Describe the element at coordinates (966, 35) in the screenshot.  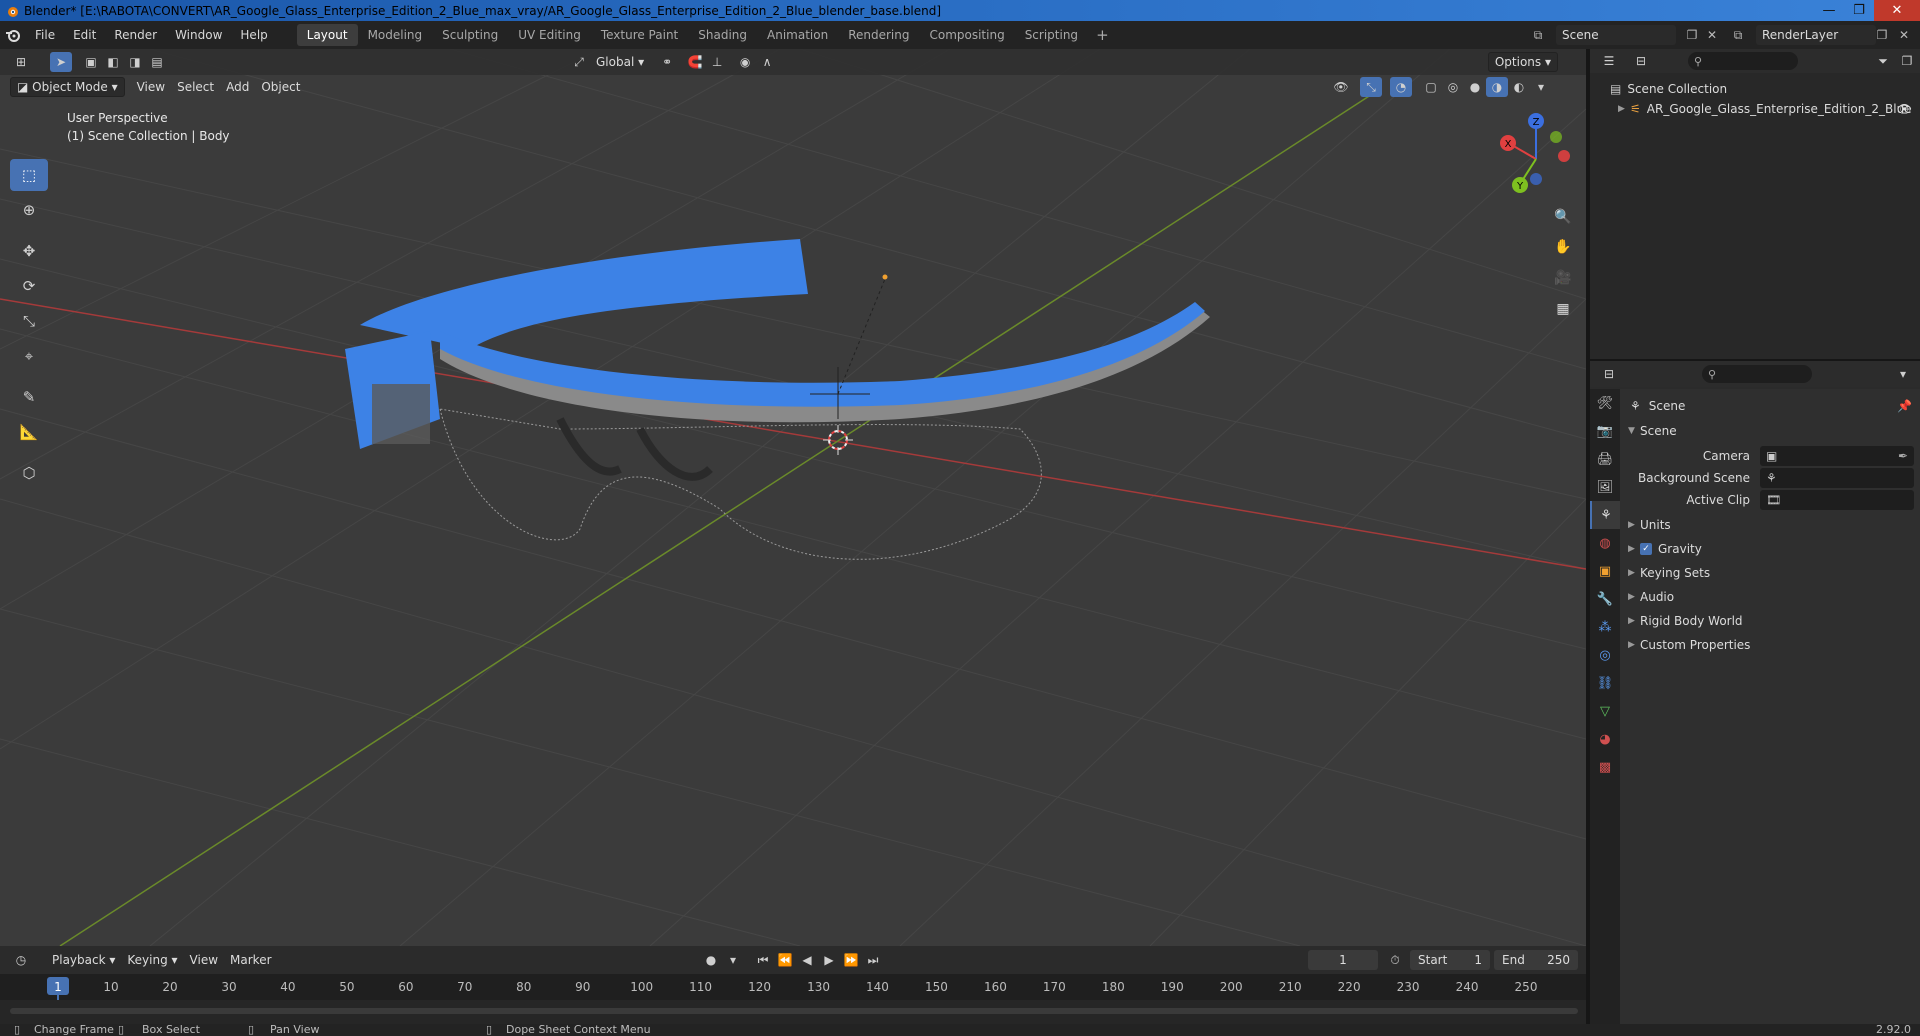
I see `tab-compositing: Compositing` at that location.